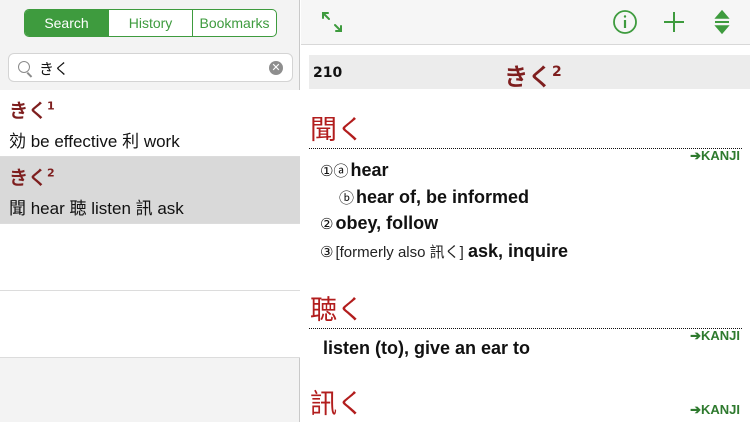 The height and width of the screenshot is (422, 750). Describe the element at coordinates (525, 22) in the screenshot. I see `entry-toolbar` at that location.